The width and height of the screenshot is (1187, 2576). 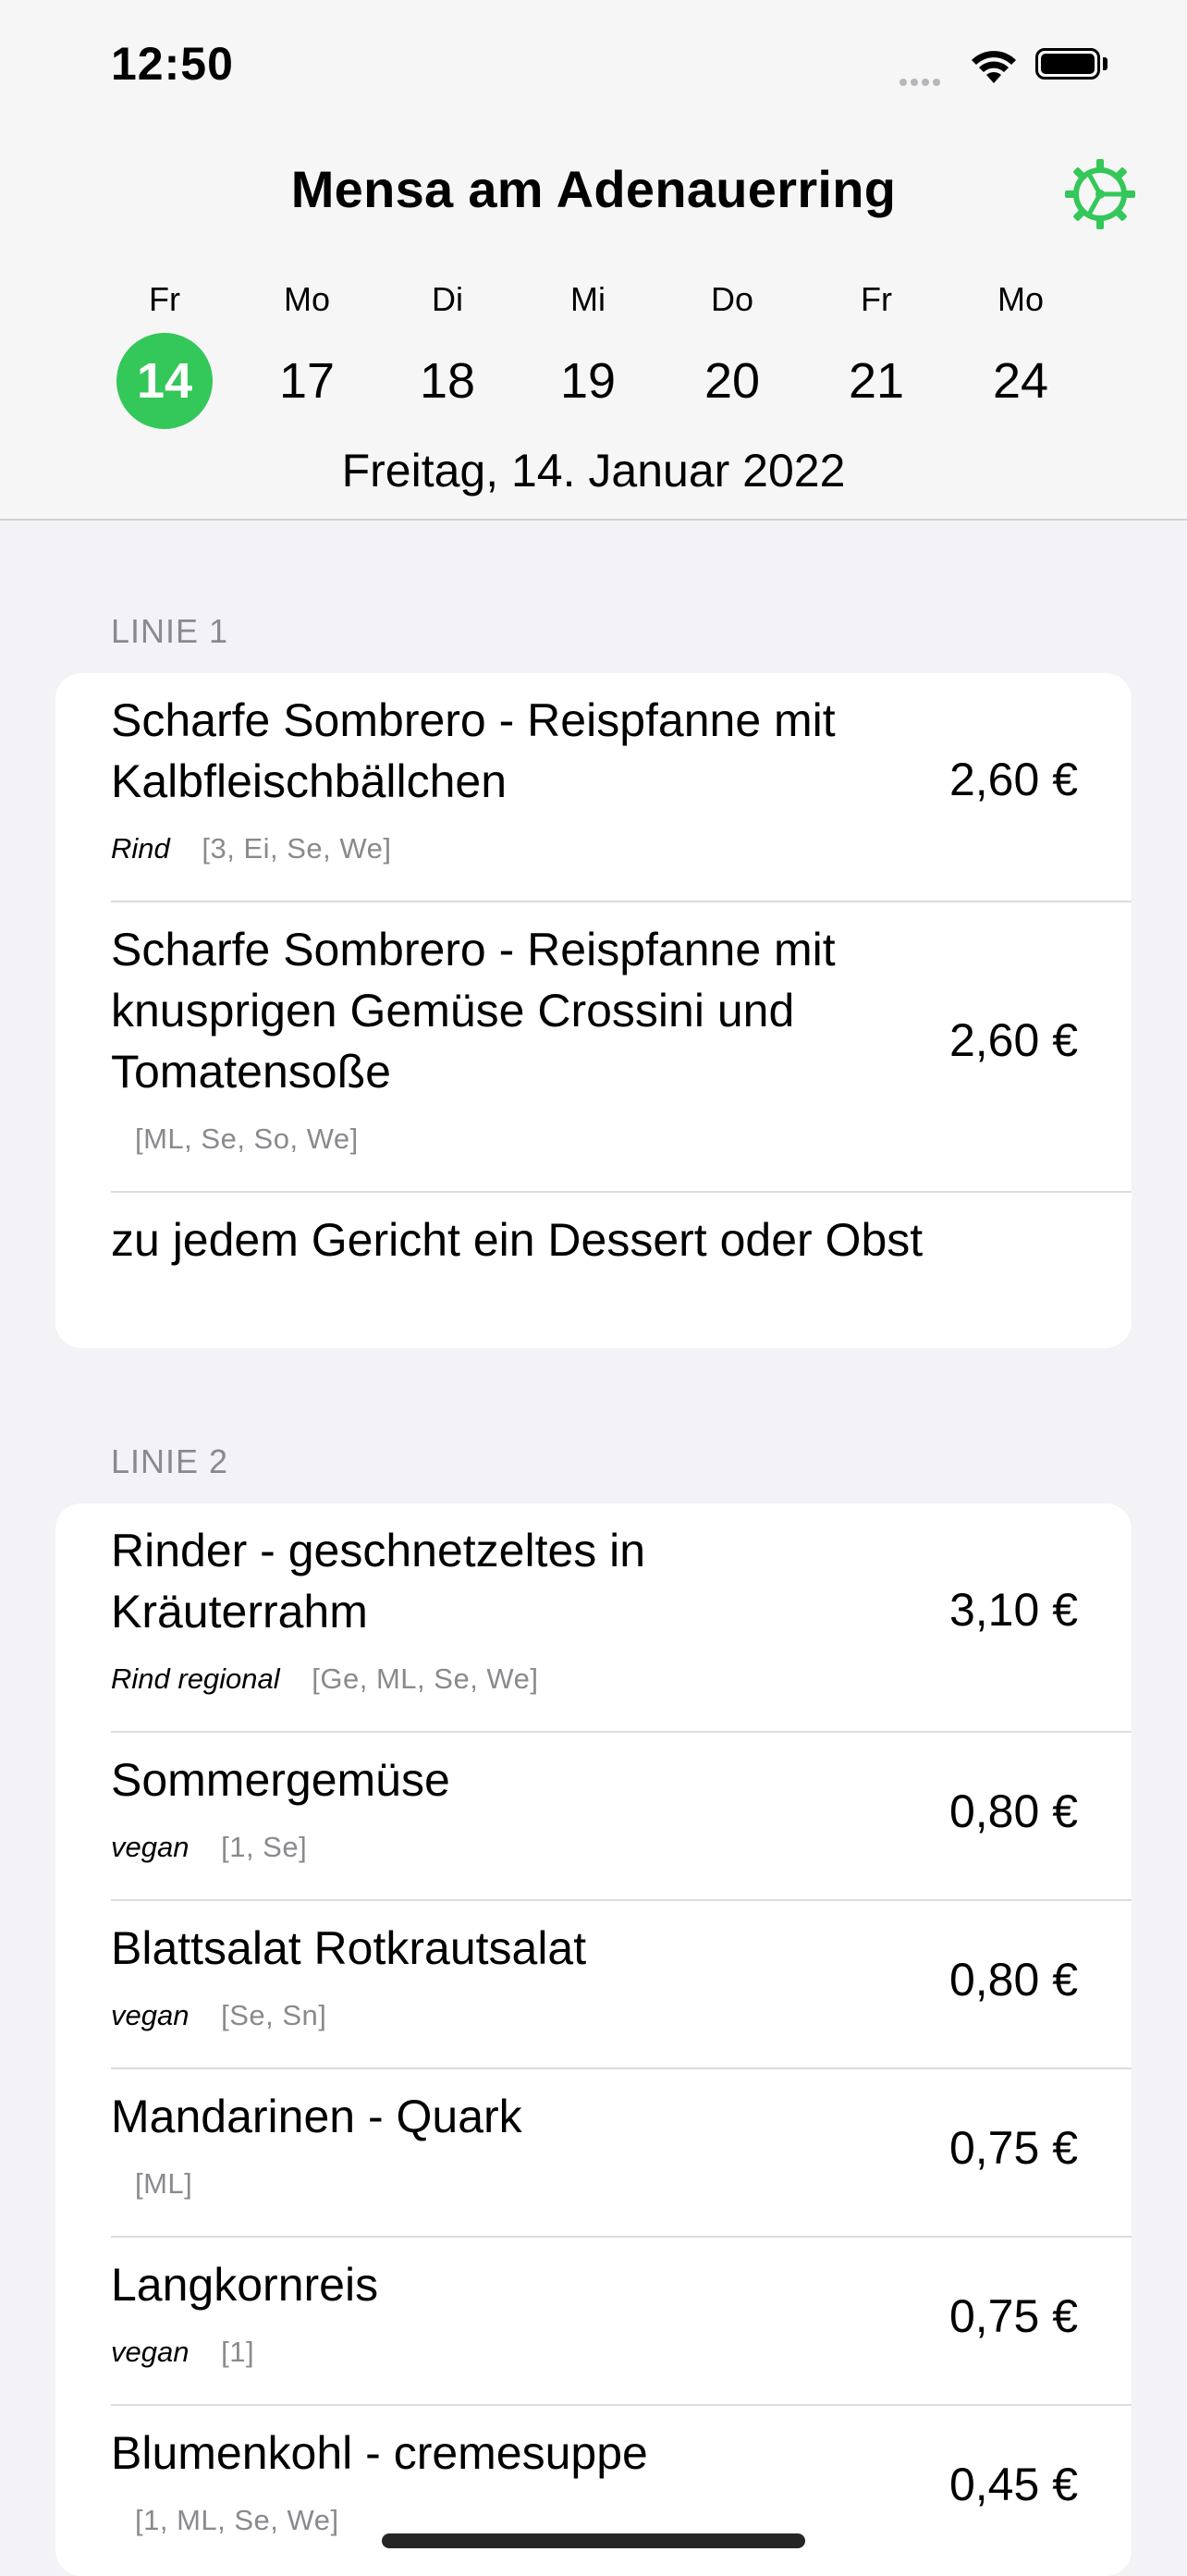 I want to click on meal-meta: Rind regional [Ge, ML, Se, We], so click(x=621, y=1692).